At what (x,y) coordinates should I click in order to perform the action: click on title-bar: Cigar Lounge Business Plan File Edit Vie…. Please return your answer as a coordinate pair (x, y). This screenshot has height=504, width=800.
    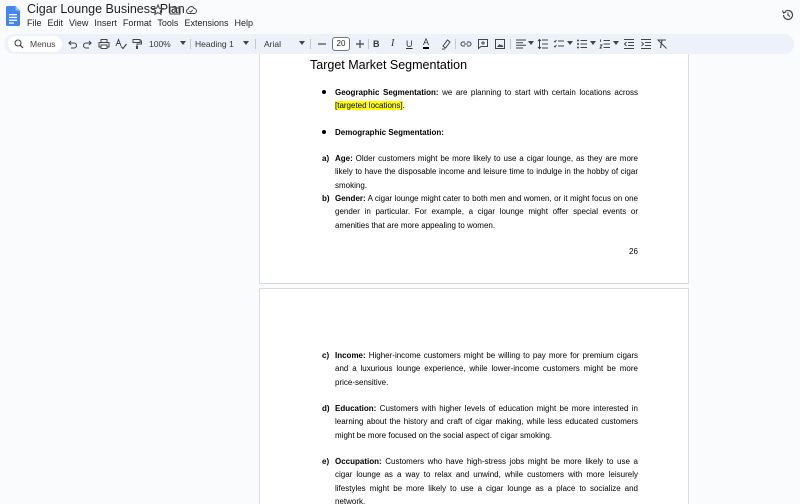
    Looking at the image, I should click on (400, 17).